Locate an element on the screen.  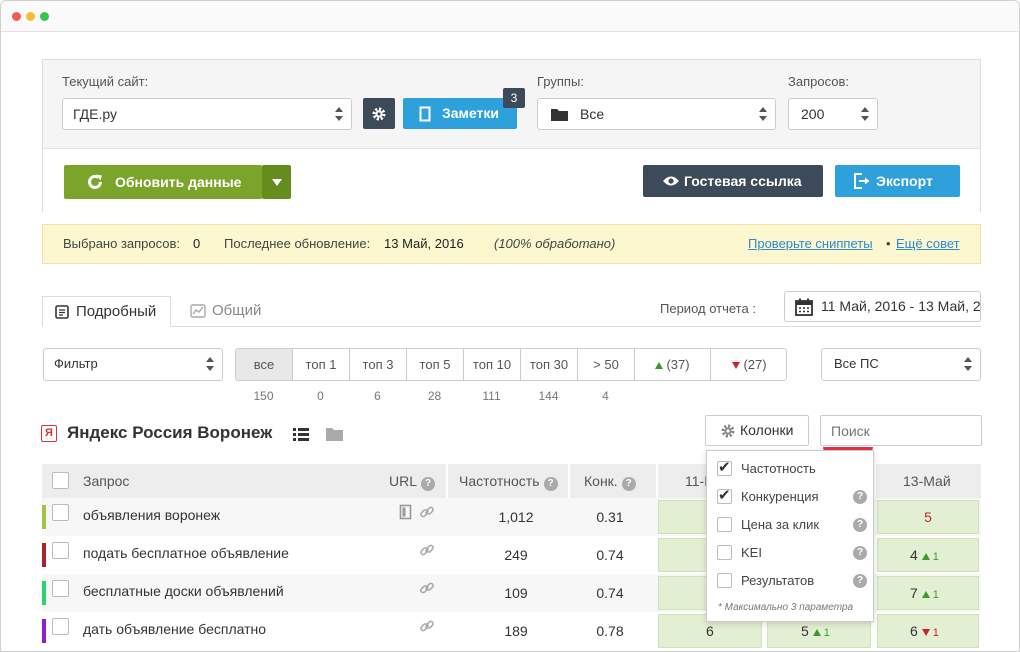
row-query: объявления воронеж is located at coordinates (152, 515).